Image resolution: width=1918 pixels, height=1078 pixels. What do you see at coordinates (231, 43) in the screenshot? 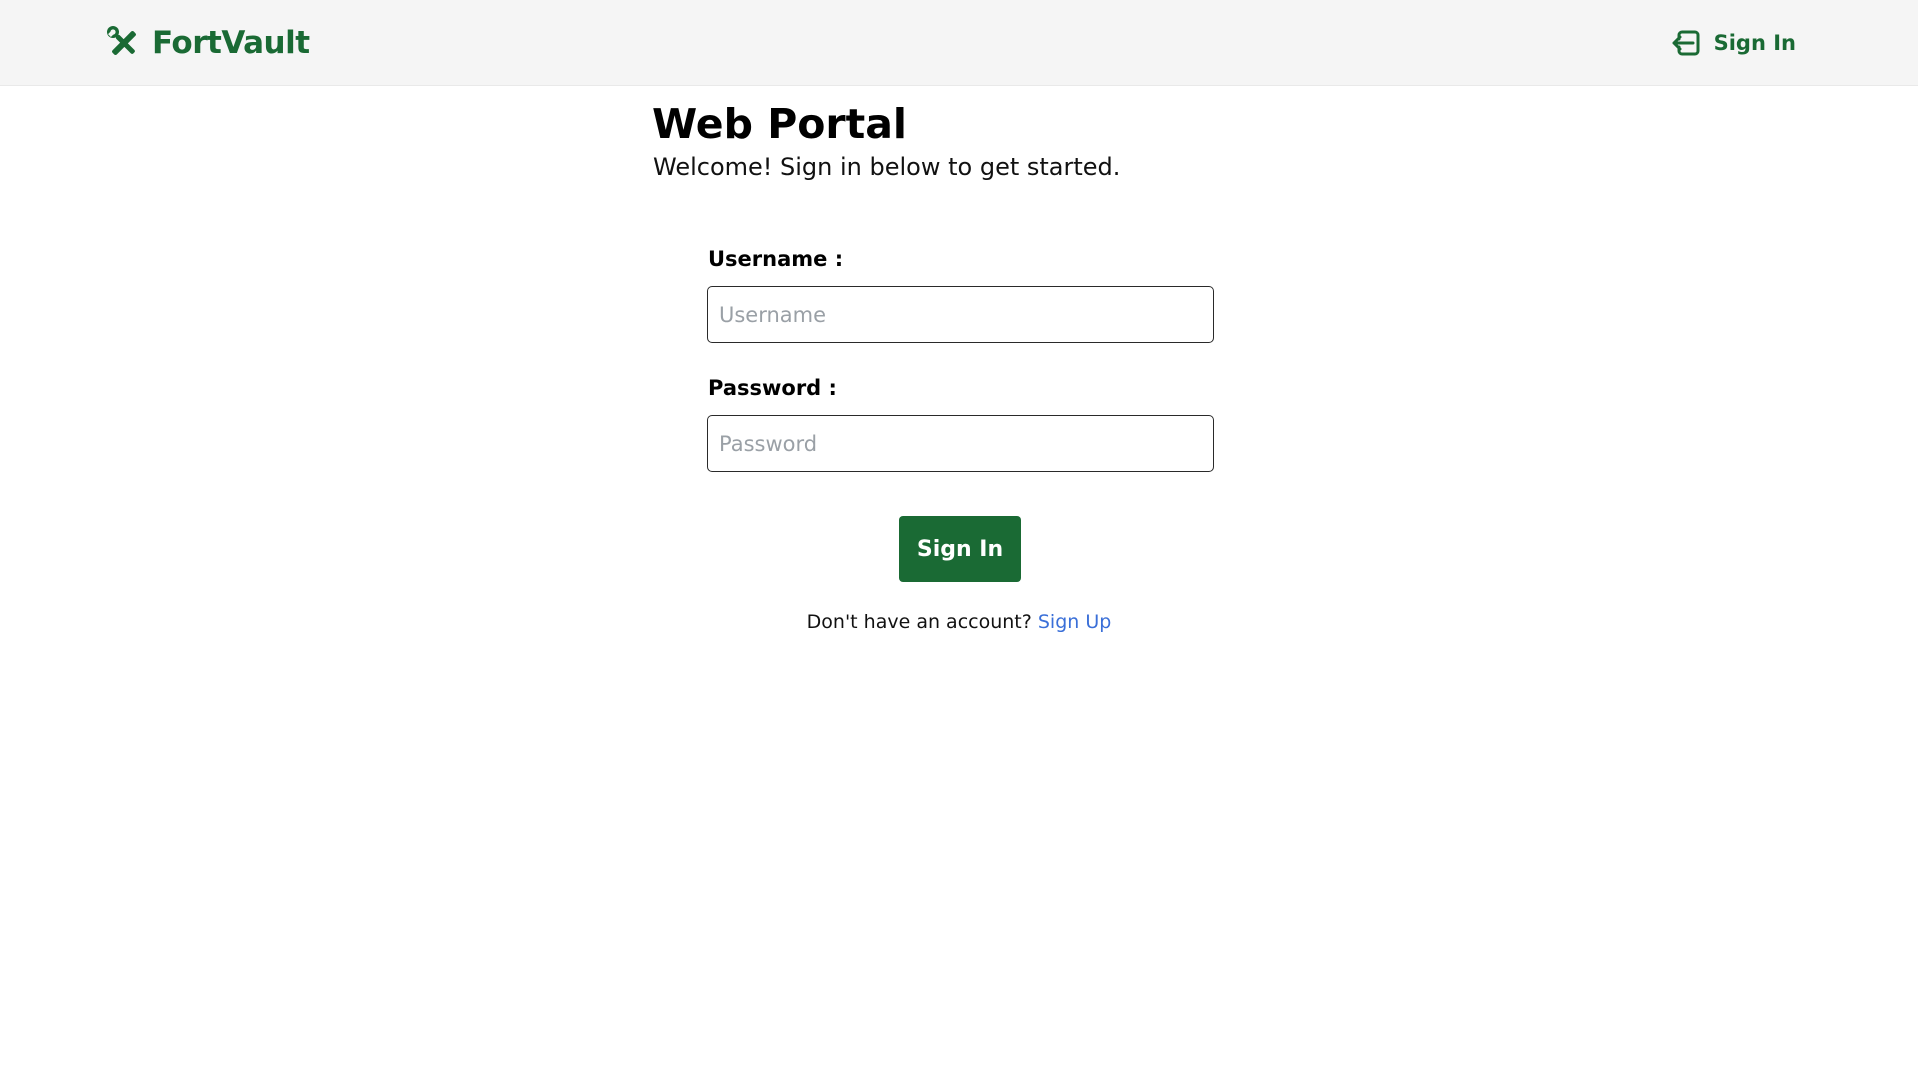
I see `brand-name: FortVault` at bounding box center [231, 43].